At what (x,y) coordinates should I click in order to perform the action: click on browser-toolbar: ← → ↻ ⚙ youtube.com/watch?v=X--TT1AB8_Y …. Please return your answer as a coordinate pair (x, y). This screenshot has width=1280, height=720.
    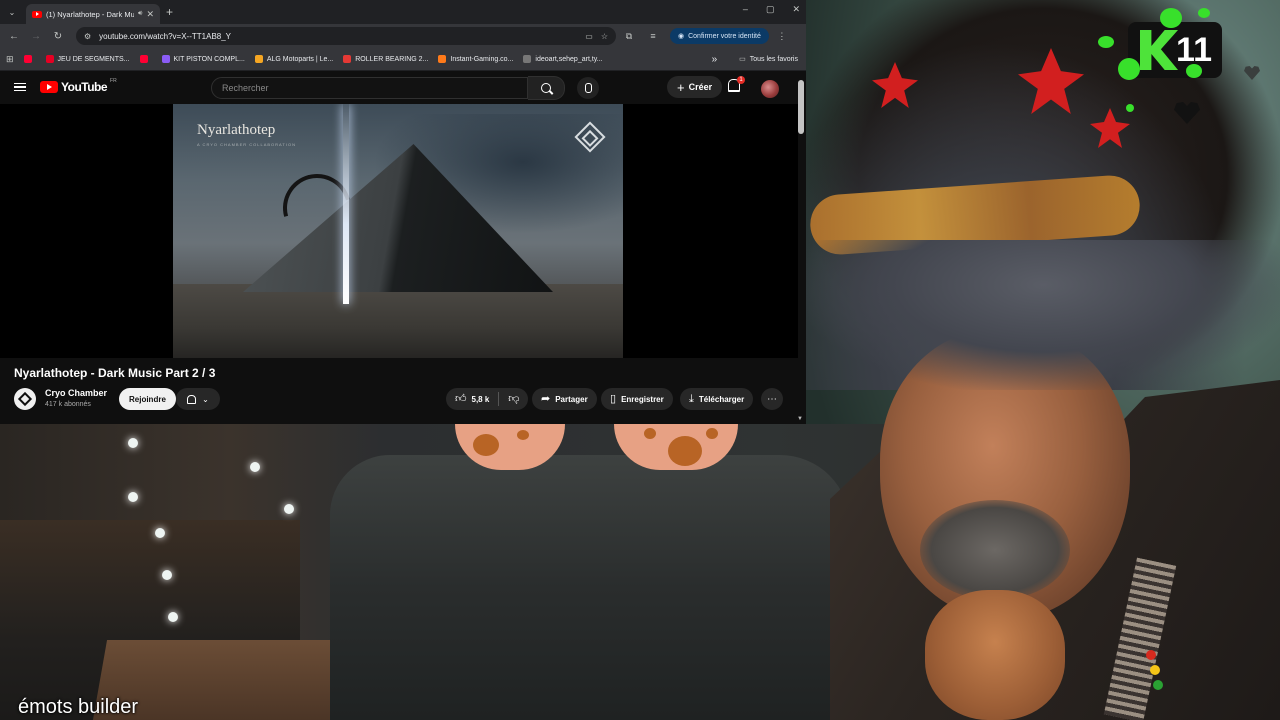
    Looking at the image, I should click on (403, 36).